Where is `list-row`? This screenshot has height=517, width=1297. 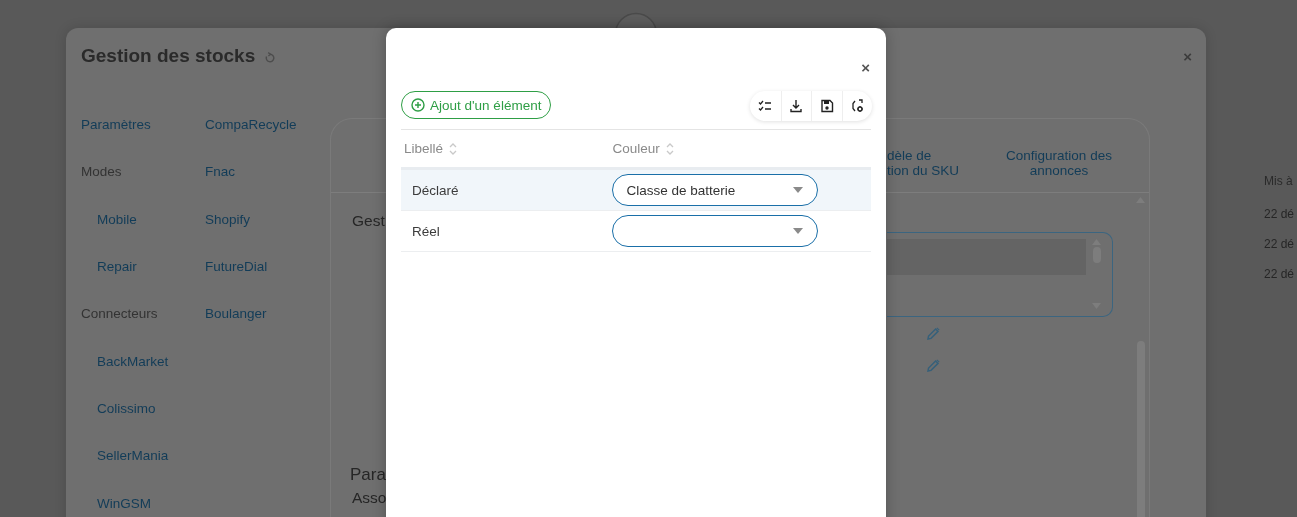 list-row is located at coordinates (986, 257).